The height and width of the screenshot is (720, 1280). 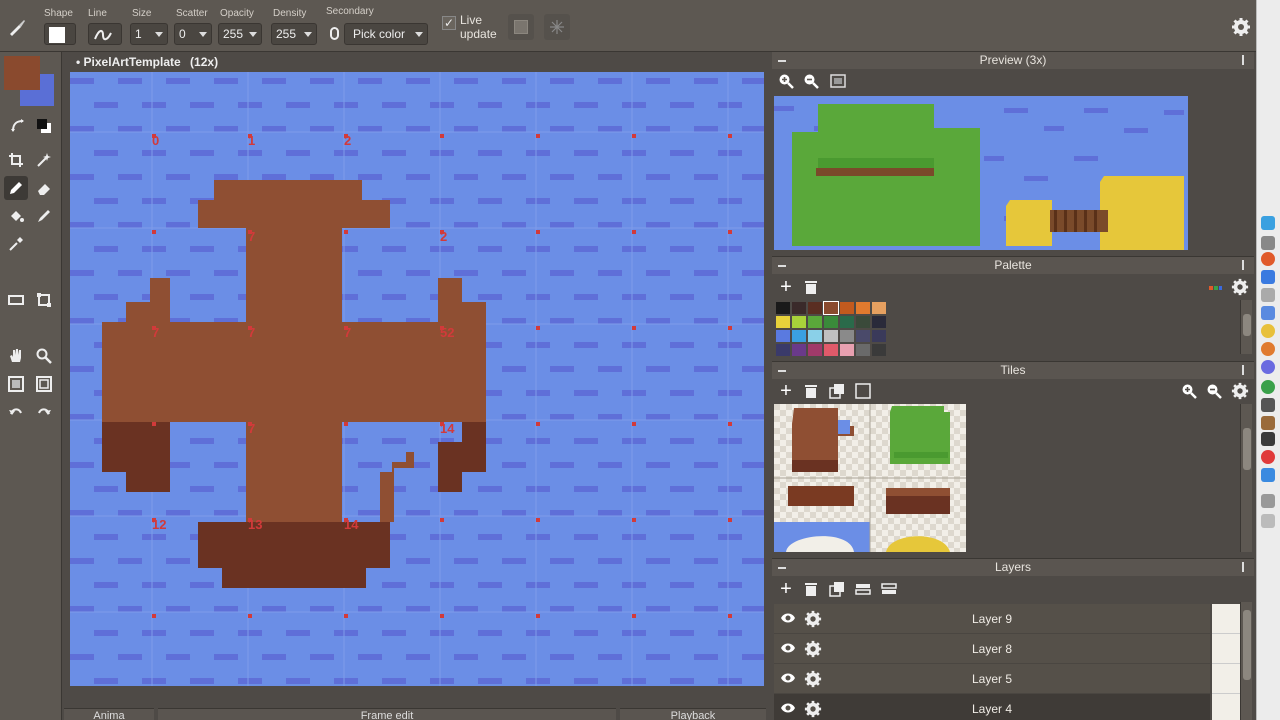 What do you see at coordinates (521, 27) in the screenshot?
I see `frame-icon` at bounding box center [521, 27].